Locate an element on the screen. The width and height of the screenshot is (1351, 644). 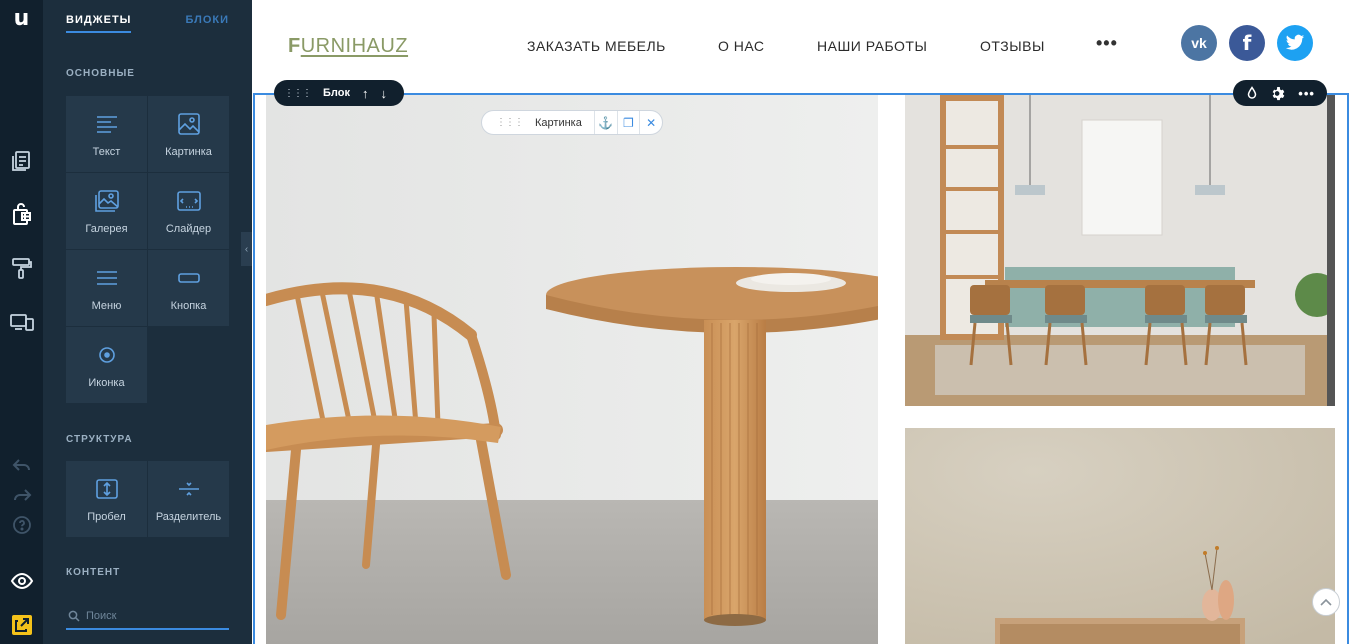
preview-icon is located at coordinates (22, 581).